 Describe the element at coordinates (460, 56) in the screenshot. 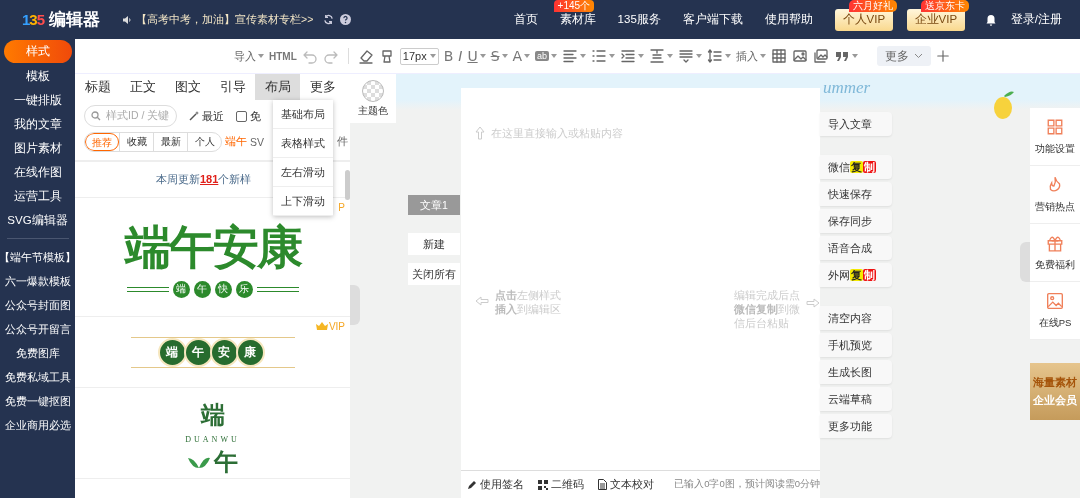

I see `italic-button: I` at that location.